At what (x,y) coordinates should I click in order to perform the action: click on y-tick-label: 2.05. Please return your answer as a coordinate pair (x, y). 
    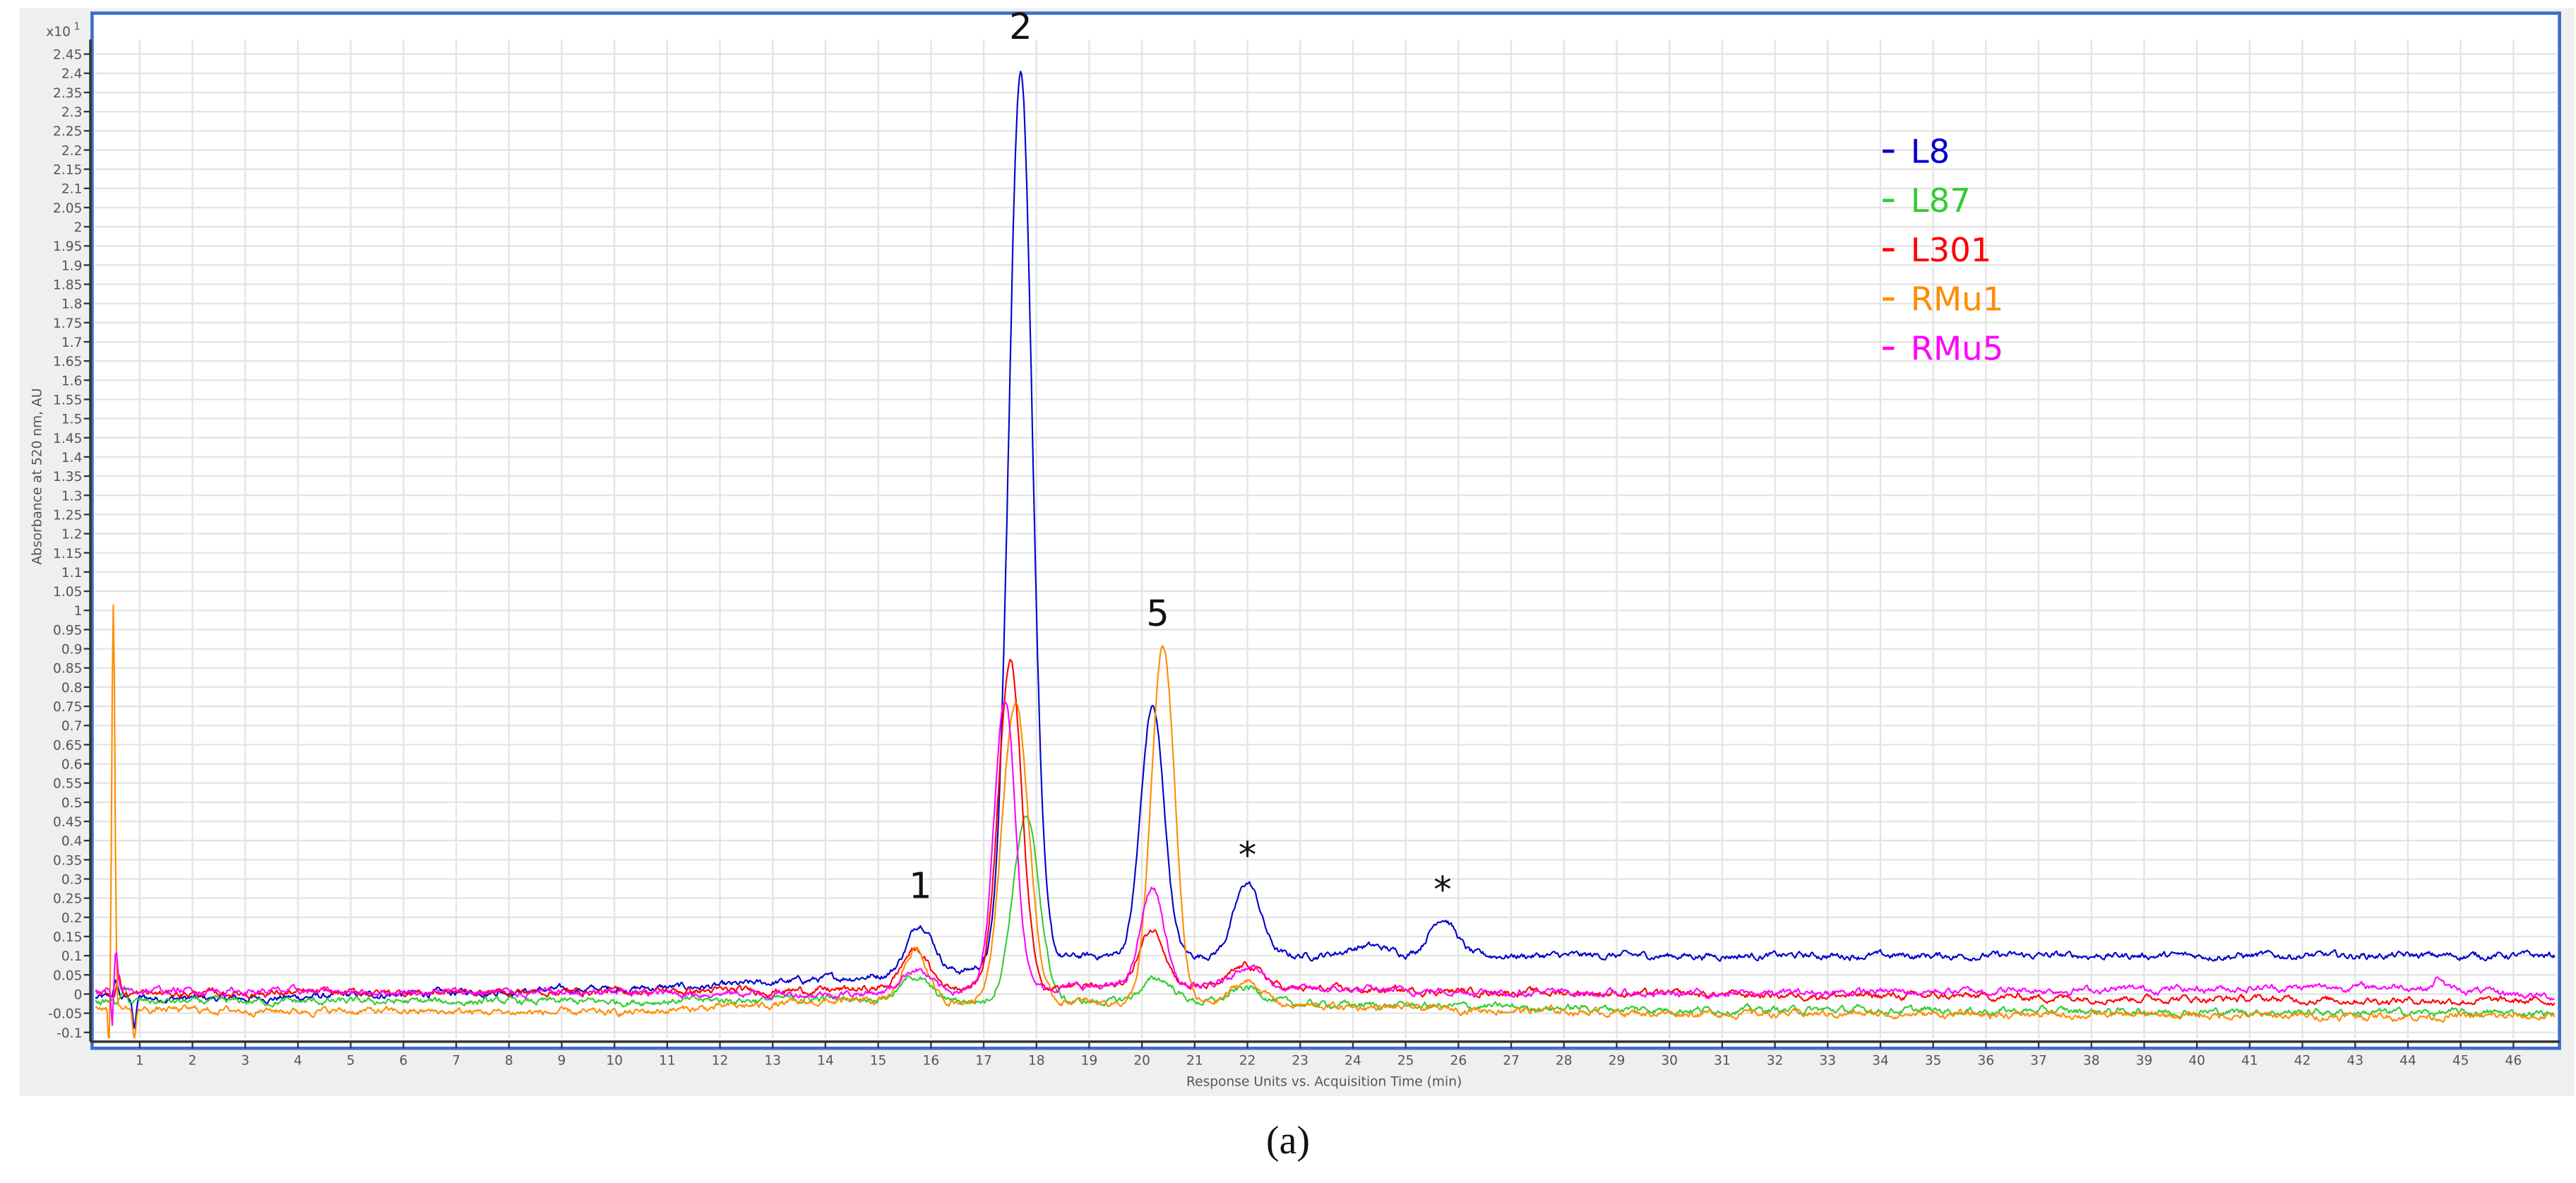
    Looking at the image, I should click on (67, 209).